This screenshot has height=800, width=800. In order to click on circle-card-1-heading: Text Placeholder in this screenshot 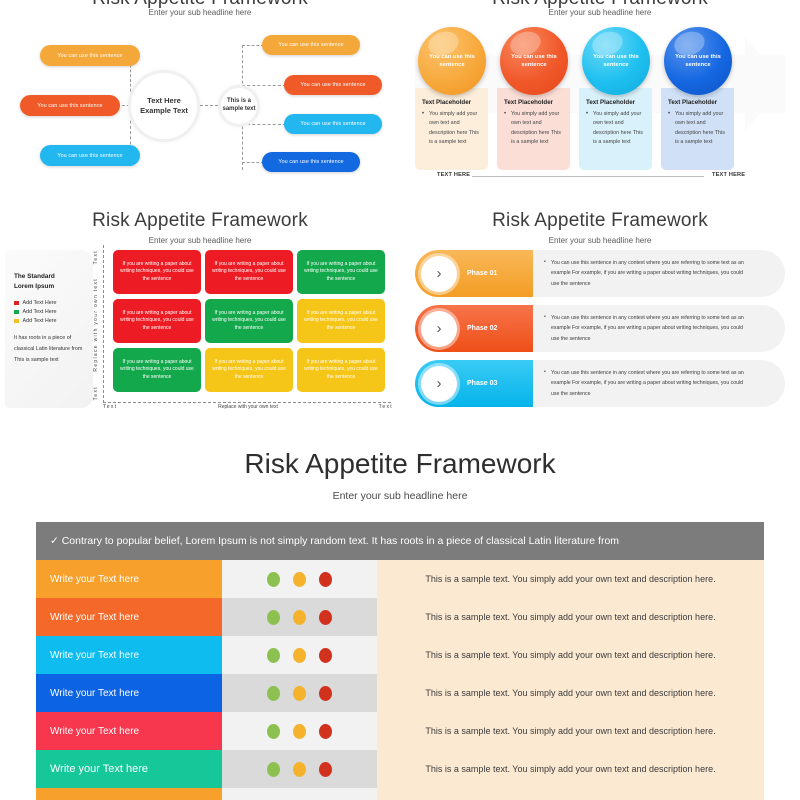, I will do `click(447, 102)`.